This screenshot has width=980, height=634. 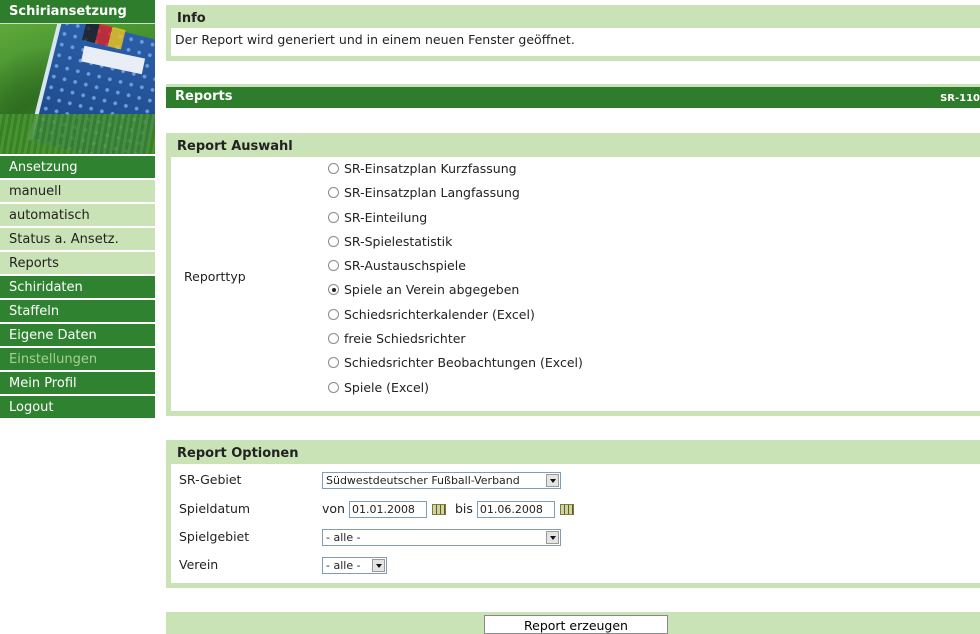 I want to click on radio-option: SR-Einsatzplan Kurzfassung, so click(x=455, y=169).